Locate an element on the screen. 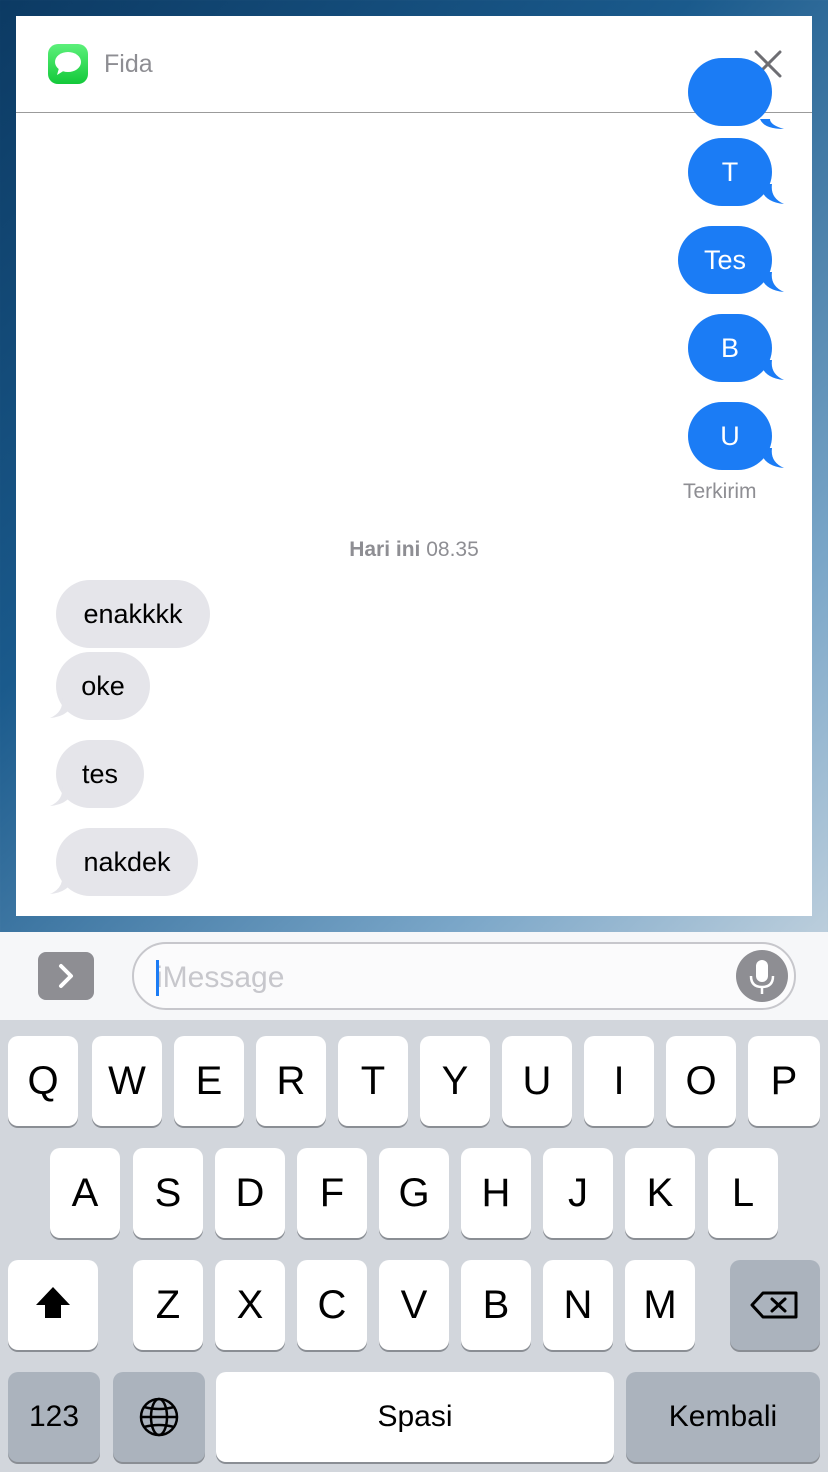 Image resolution: width=828 pixels, height=1472 pixels. key-g: G is located at coordinates (414, 1193).